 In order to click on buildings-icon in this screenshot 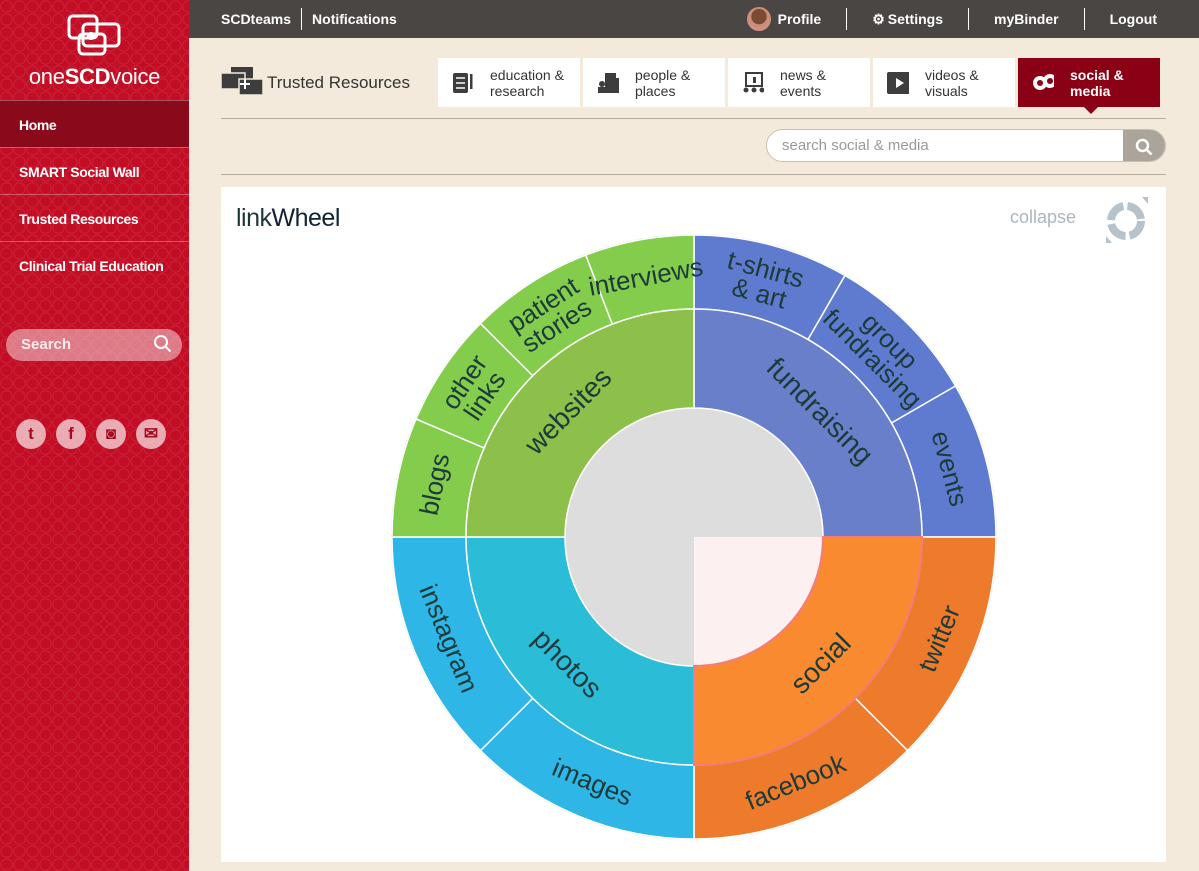, I will do `click(608, 83)`.